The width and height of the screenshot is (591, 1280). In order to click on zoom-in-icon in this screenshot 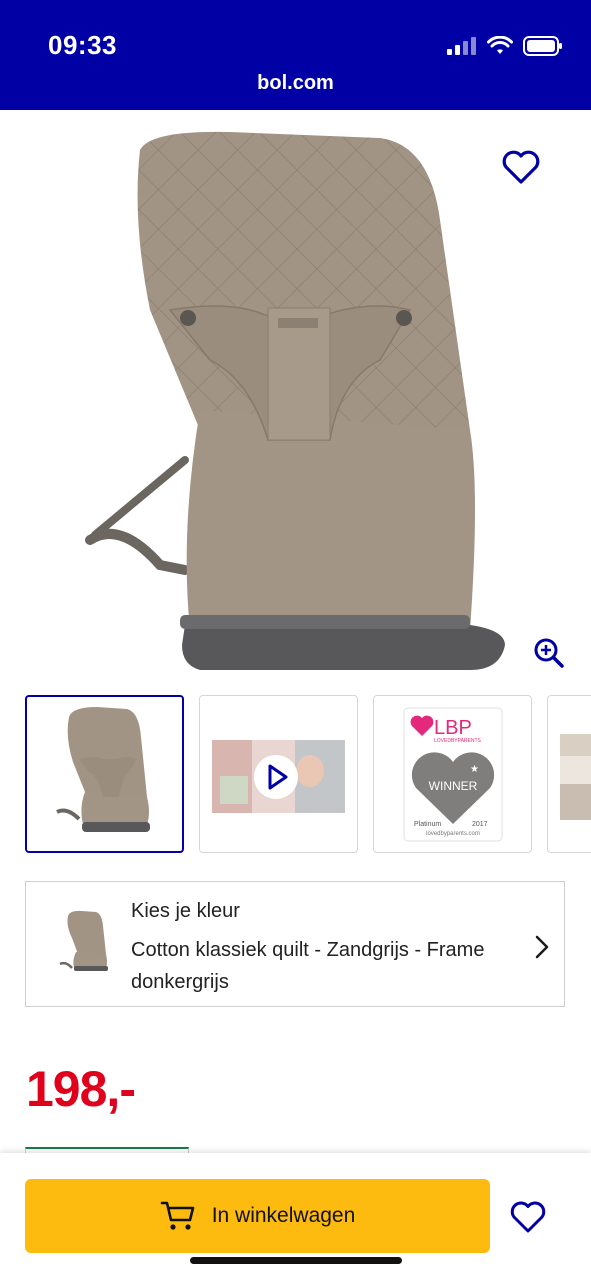, I will do `click(549, 653)`.